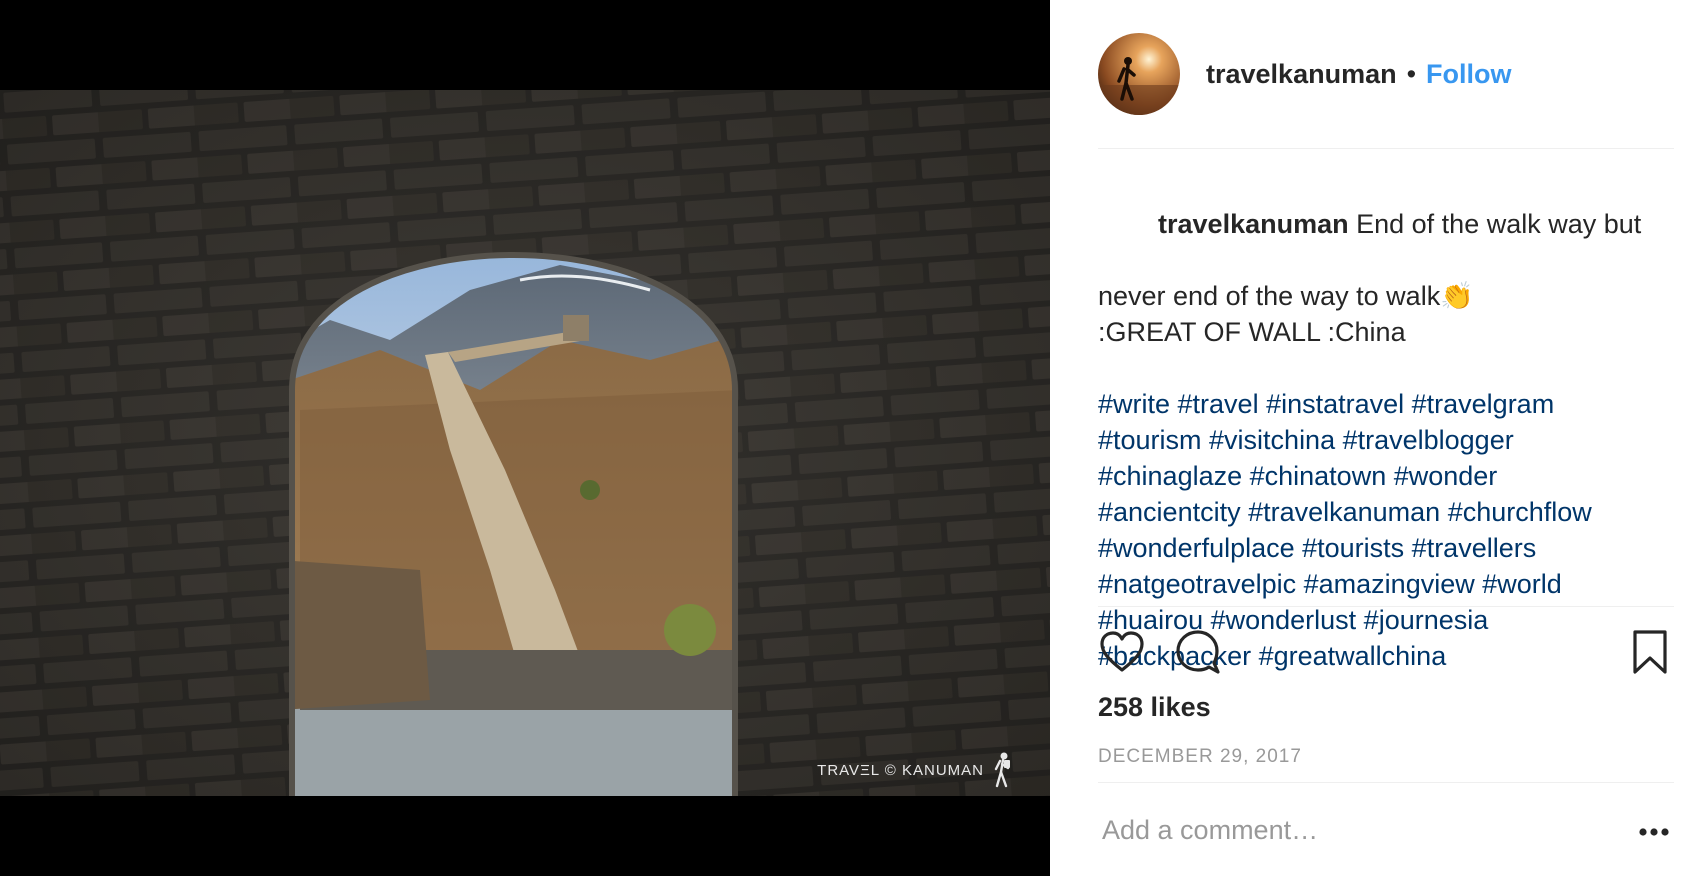 The height and width of the screenshot is (876, 1688). I want to click on caption-line-3: :GREAT OF WALL :China, so click(1252, 332).